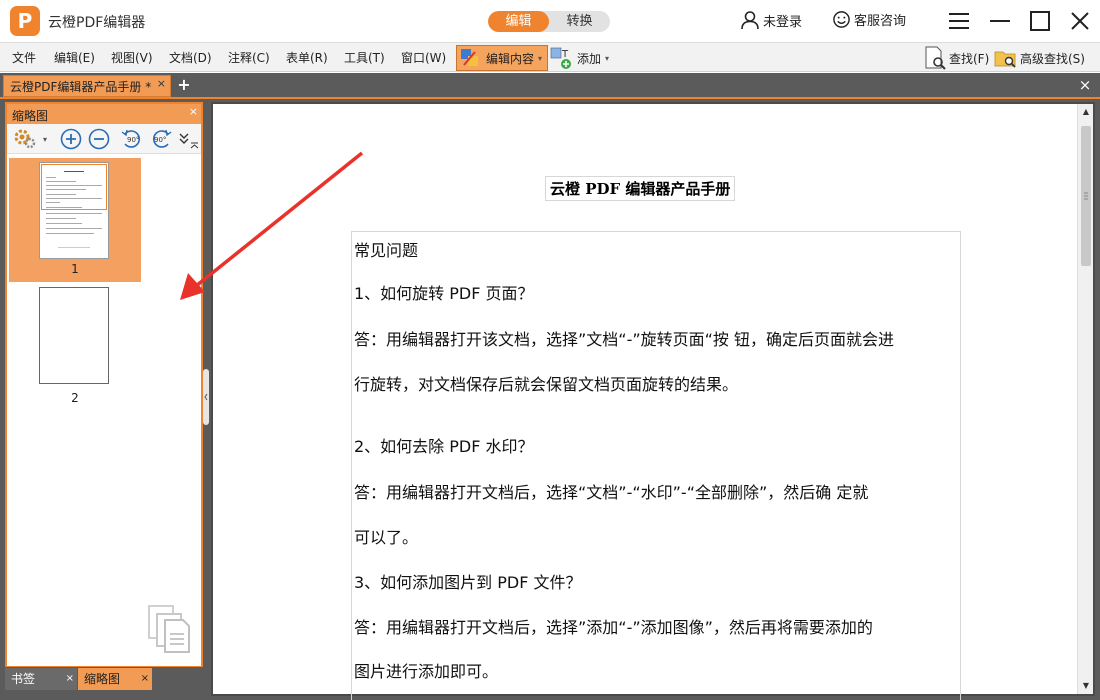 The image size is (1100, 700). I want to click on zoom-in-icon, so click(71, 139).